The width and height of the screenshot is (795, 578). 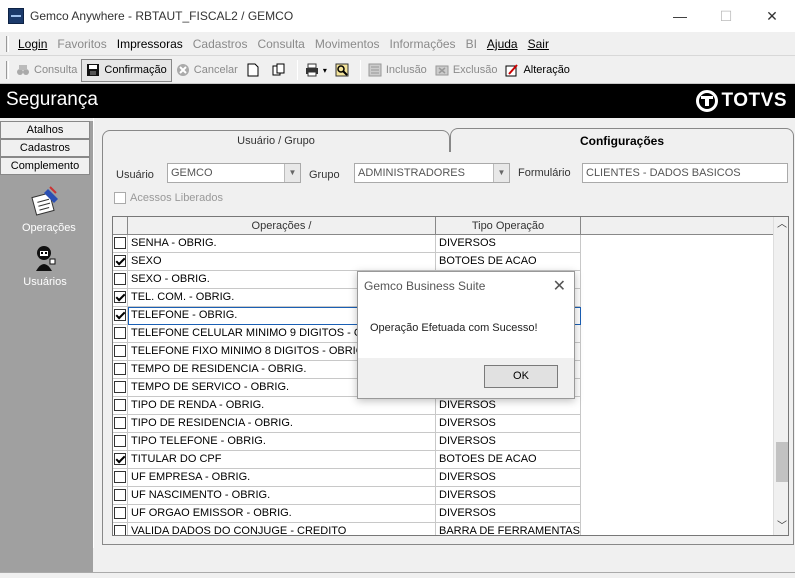 I want to click on menu-cadastros: Cadastros, so click(x=220, y=44).